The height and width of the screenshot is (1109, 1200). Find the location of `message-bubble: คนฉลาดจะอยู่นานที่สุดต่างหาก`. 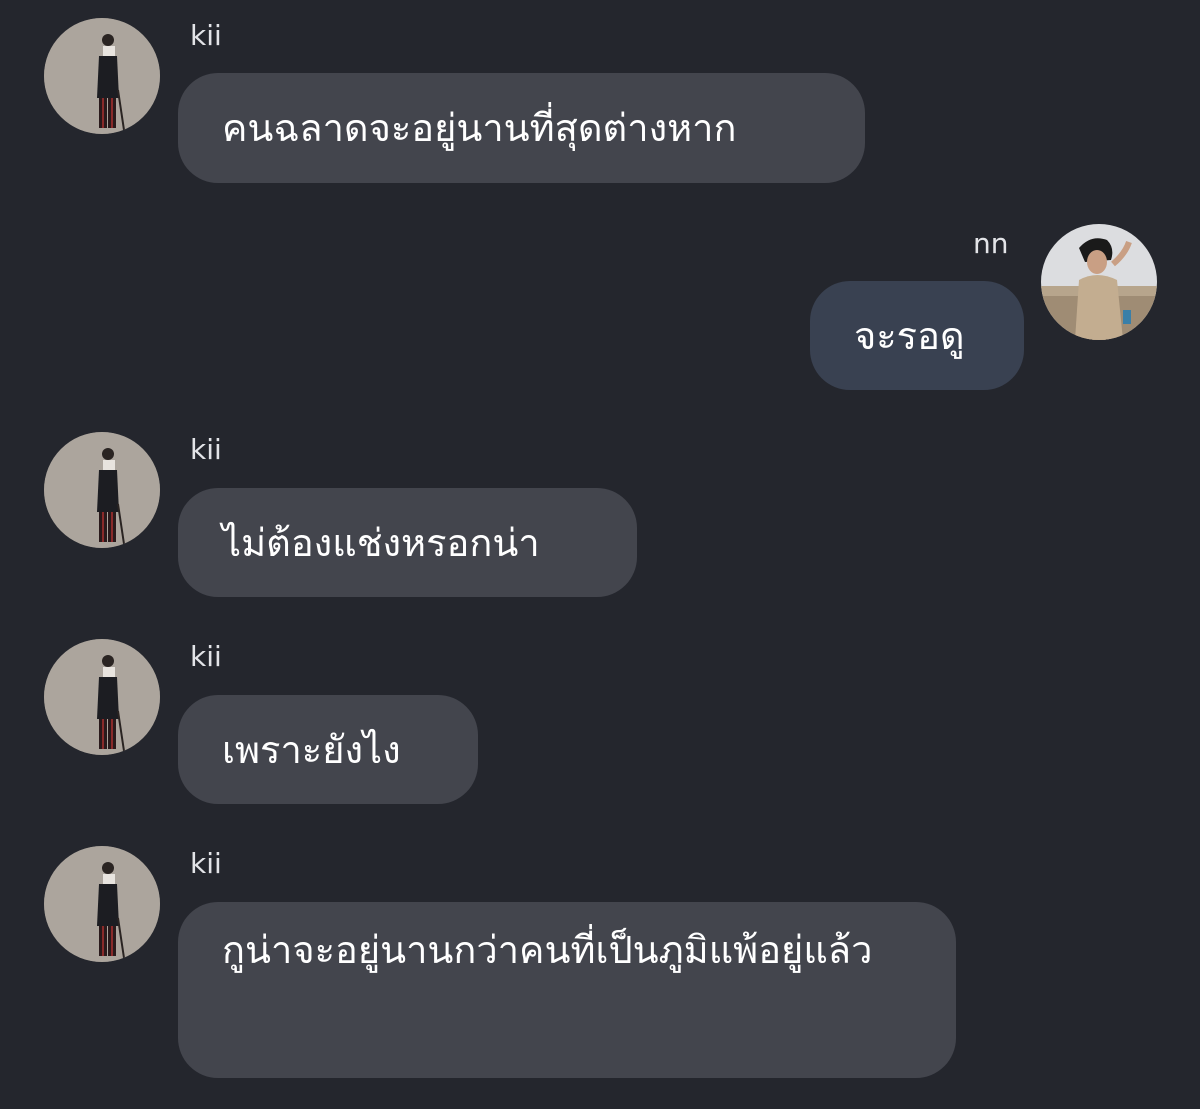

message-bubble: คนฉลาดจะอยู่นานที่สุดต่างหาก is located at coordinates (521, 128).